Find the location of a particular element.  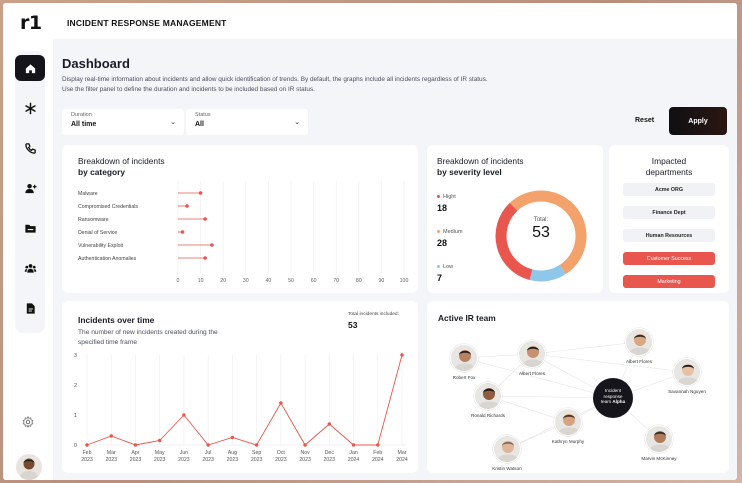

x-tick-month: Oct is located at coordinates (281, 453).